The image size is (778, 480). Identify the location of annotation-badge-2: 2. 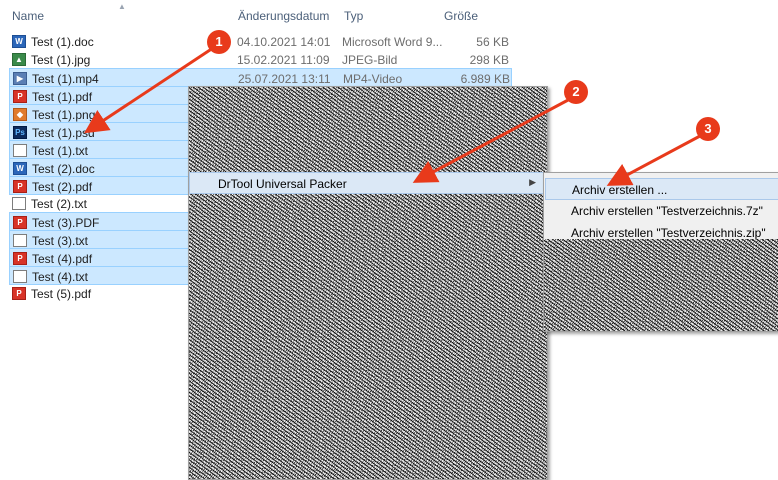
(576, 92).